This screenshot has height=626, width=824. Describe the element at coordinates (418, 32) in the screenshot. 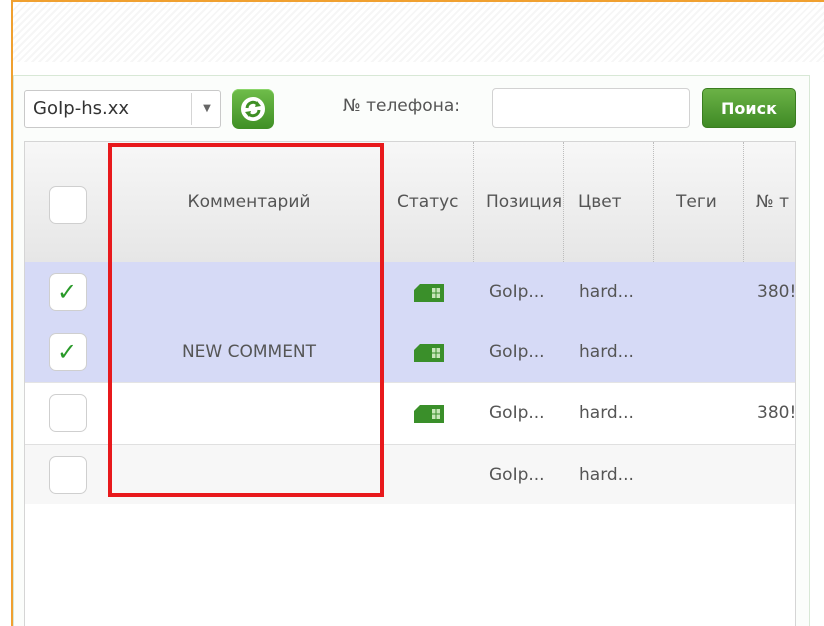

I see `header-pattern` at that location.